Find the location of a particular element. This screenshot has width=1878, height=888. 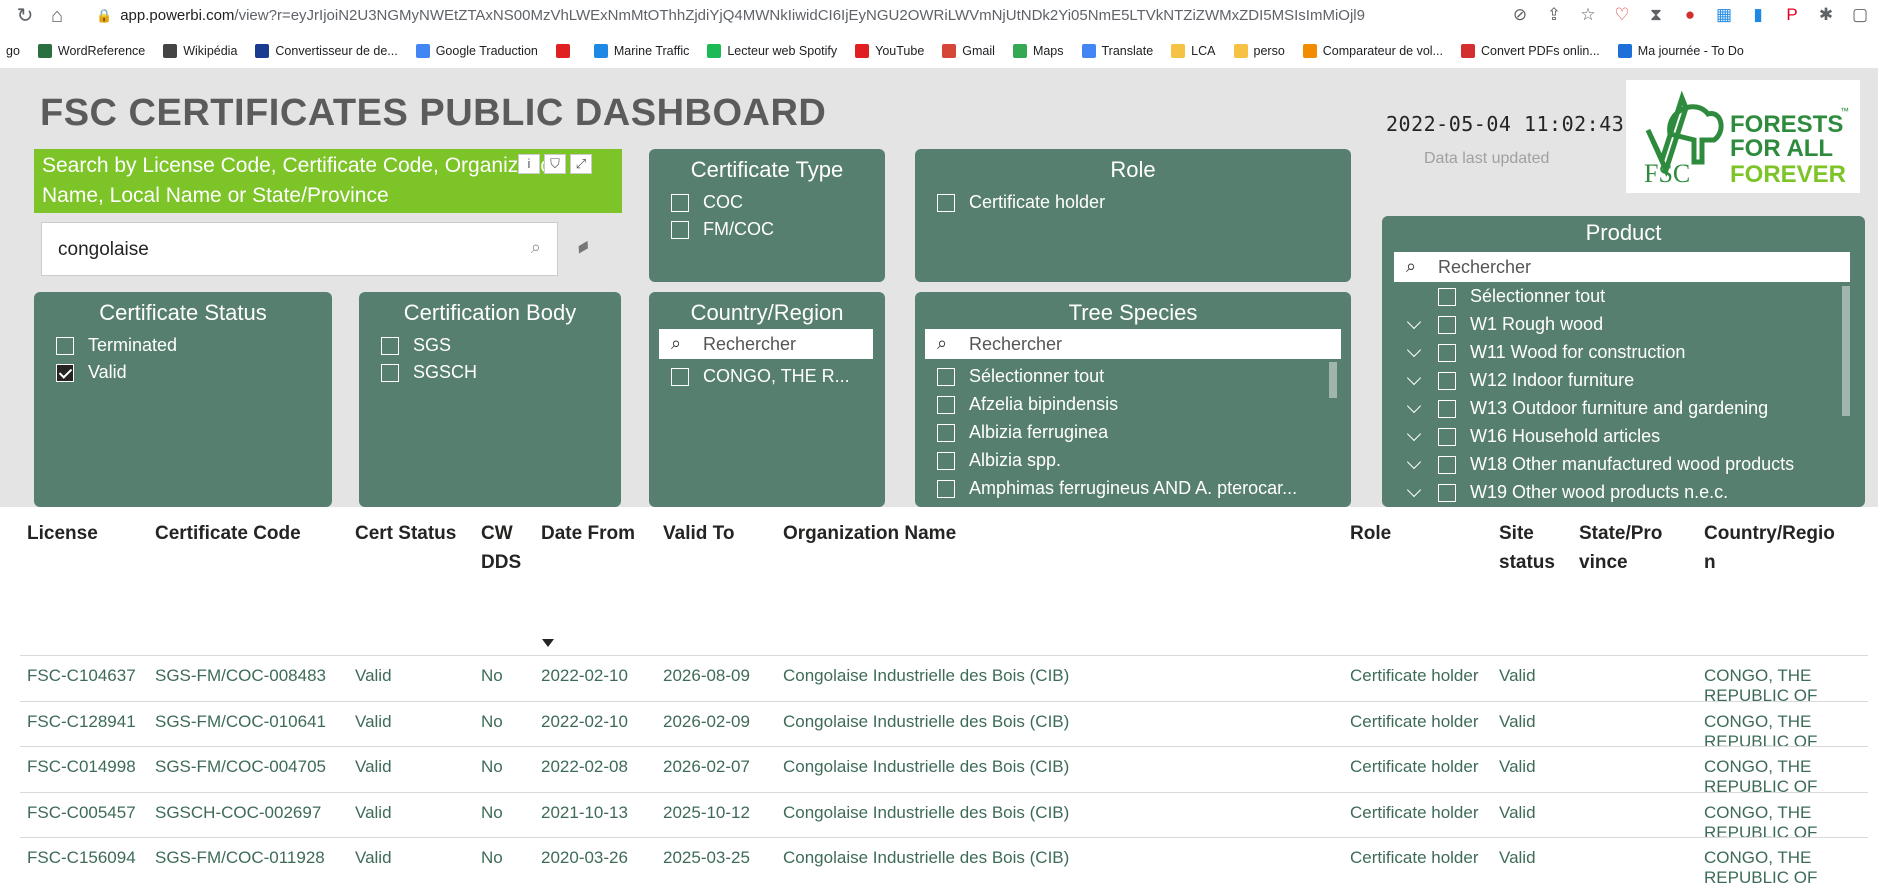

product-item: W16 Household articles is located at coordinates (1533, 436).